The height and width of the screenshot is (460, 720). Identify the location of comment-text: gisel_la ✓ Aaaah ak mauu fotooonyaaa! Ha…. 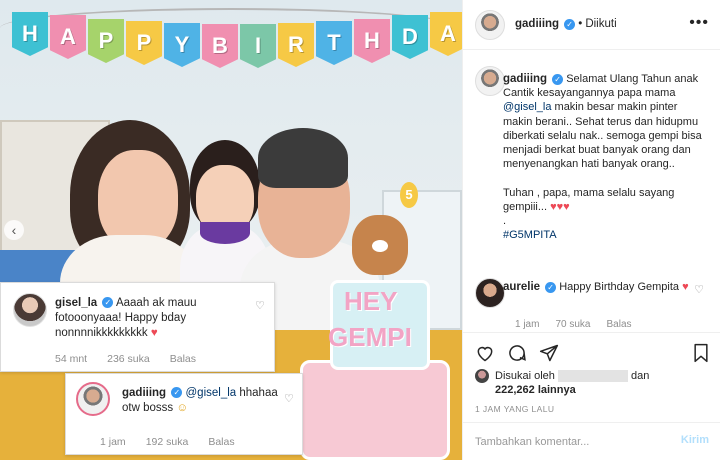
(152, 318).